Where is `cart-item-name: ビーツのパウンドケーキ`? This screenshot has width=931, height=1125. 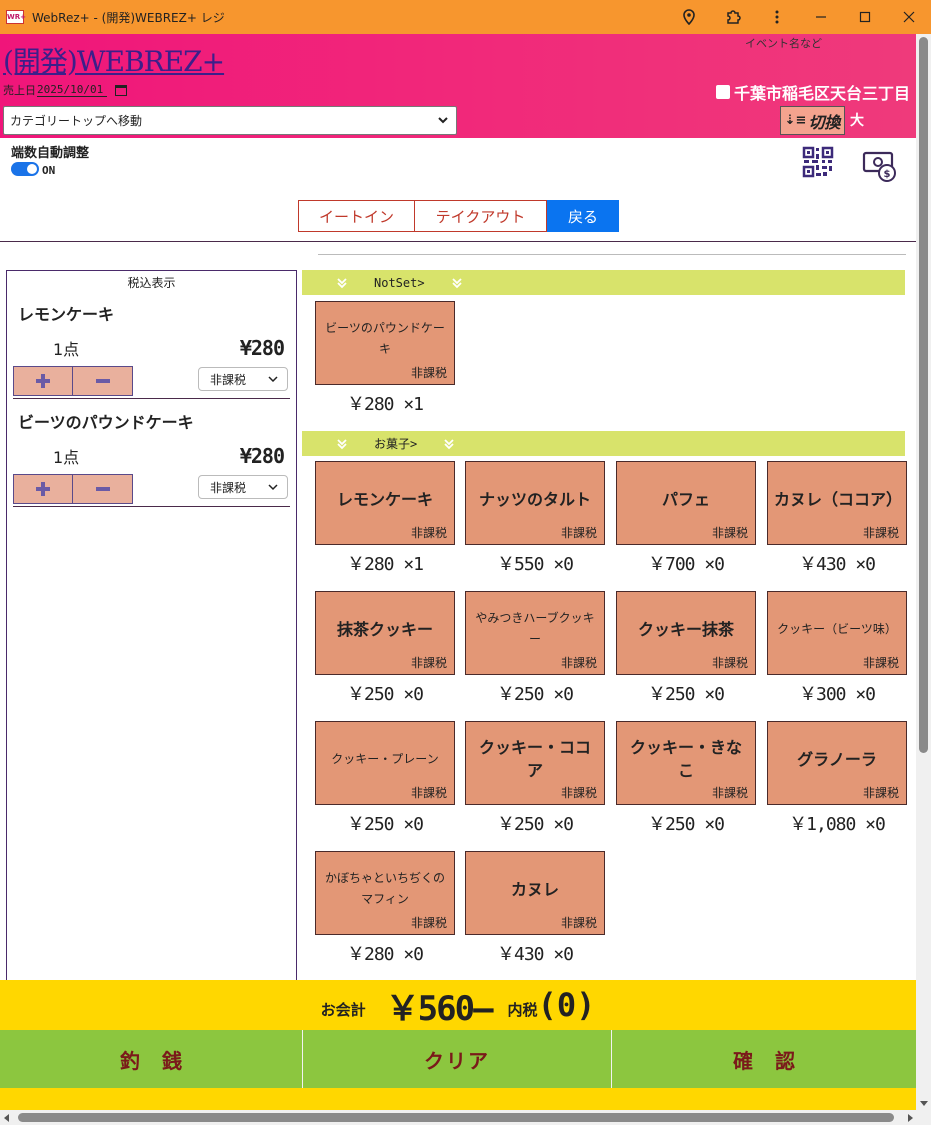 cart-item-name: ビーツのパウンドケーキ is located at coordinates (106, 422).